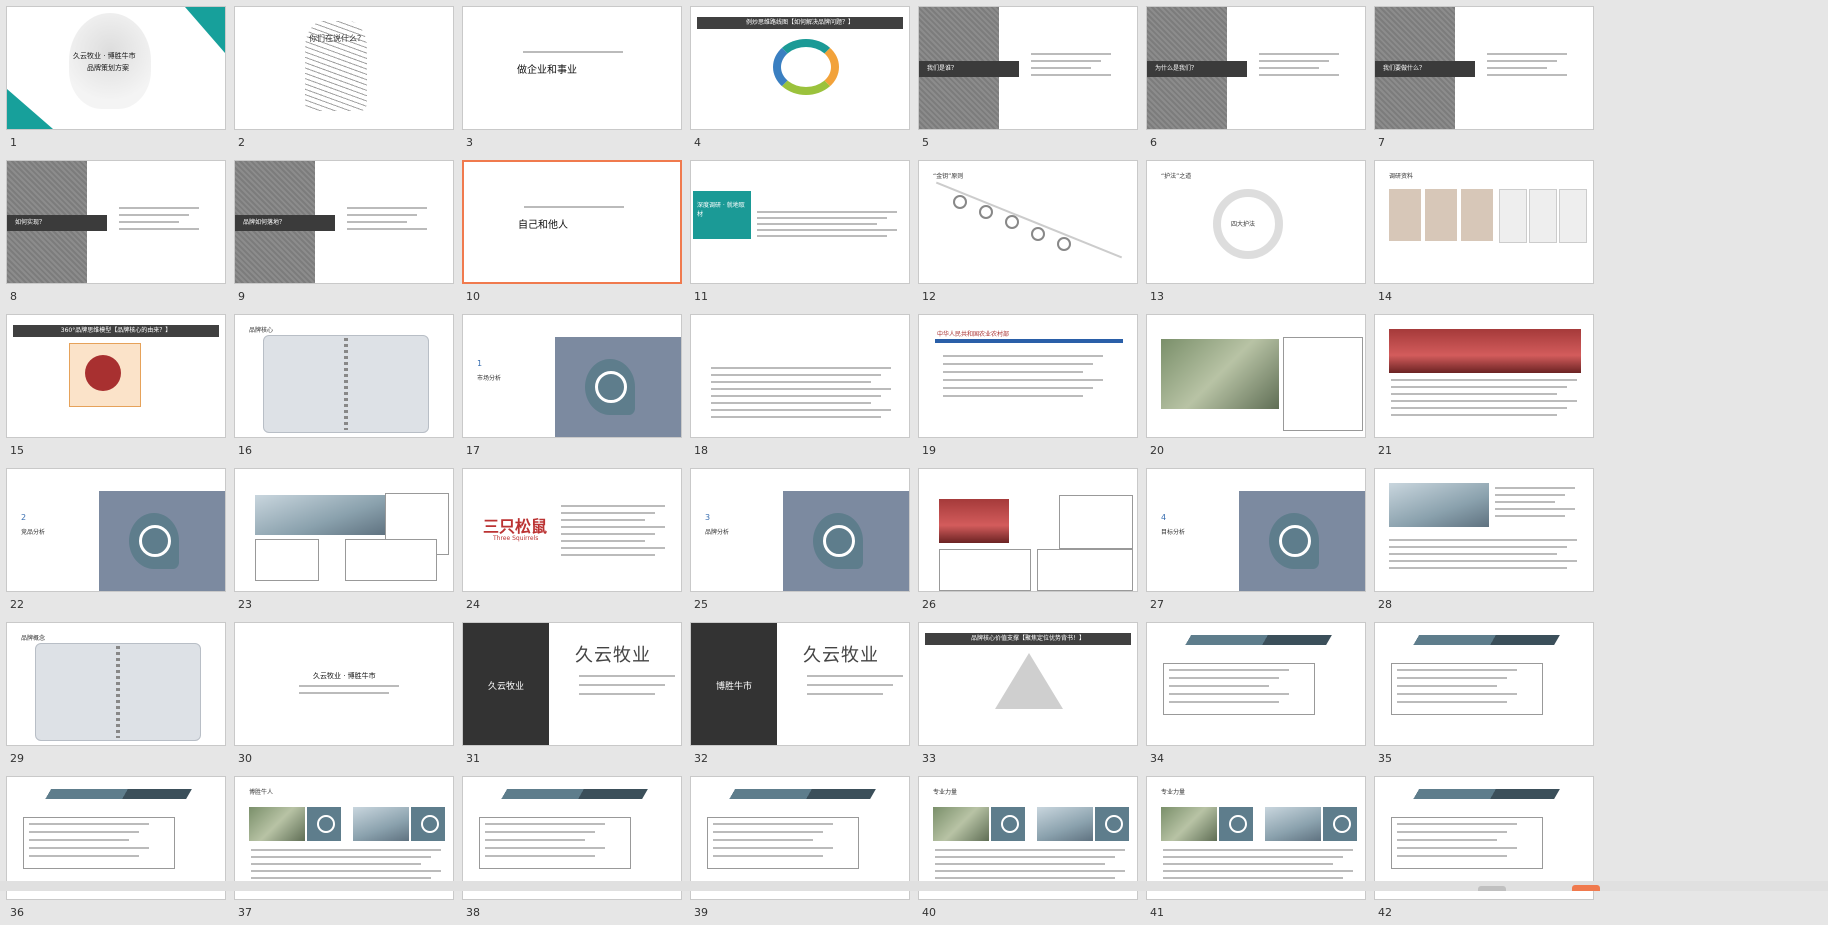 The height and width of the screenshot is (925, 1828). What do you see at coordinates (1253, 848) in the screenshot?
I see `slide-thumbnail: 专业力量 41` at bounding box center [1253, 848].